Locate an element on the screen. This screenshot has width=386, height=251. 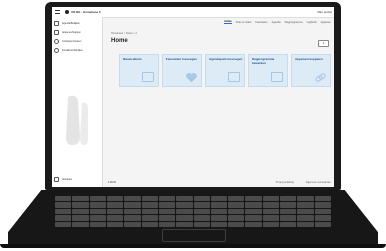
header-button: 1 is located at coordinates (323, 43).